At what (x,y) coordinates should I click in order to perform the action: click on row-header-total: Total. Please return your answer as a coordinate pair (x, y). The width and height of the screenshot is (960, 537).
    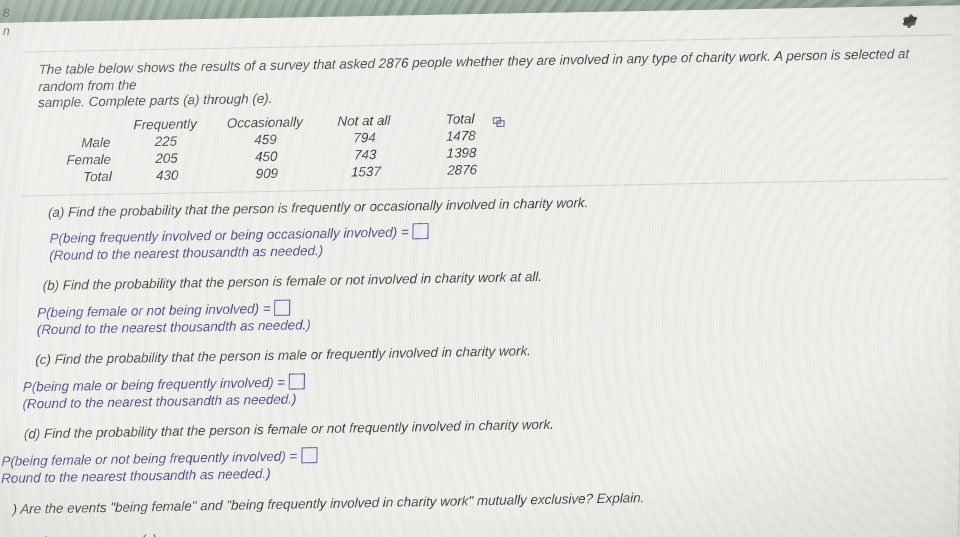
    Looking at the image, I should click on (97, 176).